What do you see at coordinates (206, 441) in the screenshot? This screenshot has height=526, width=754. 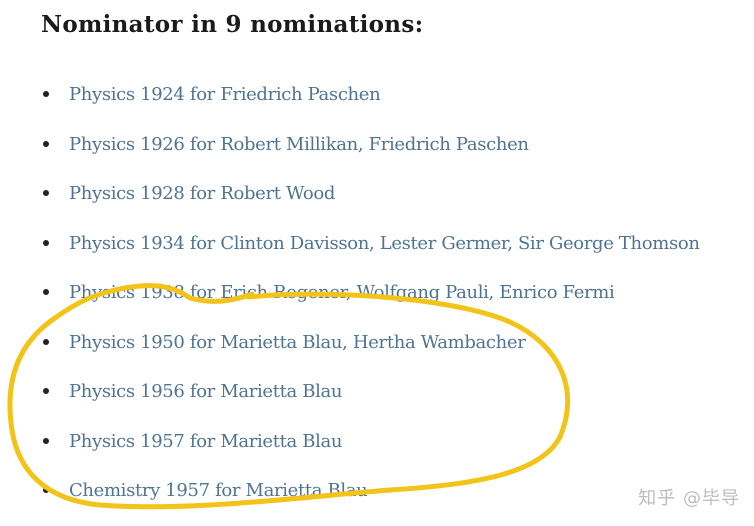 I see `nomination-link: Physics 1957 for Marietta Blau` at bounding box center [206, 441].